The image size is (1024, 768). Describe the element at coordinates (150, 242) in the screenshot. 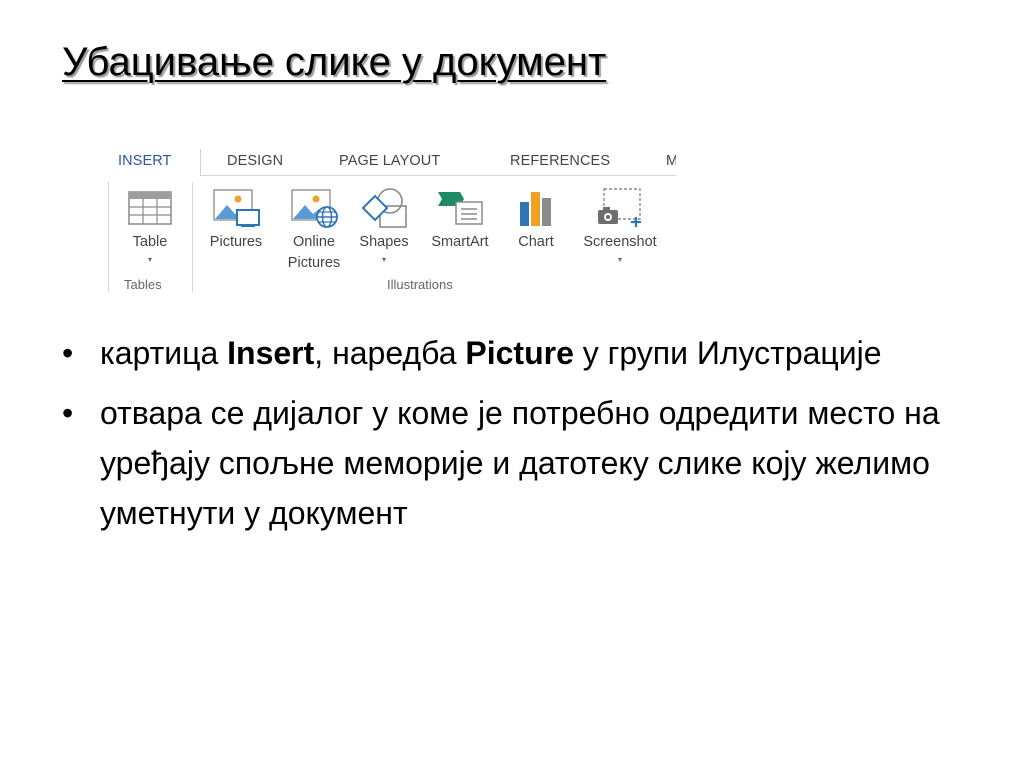

I see `table-label: Table` at that location.